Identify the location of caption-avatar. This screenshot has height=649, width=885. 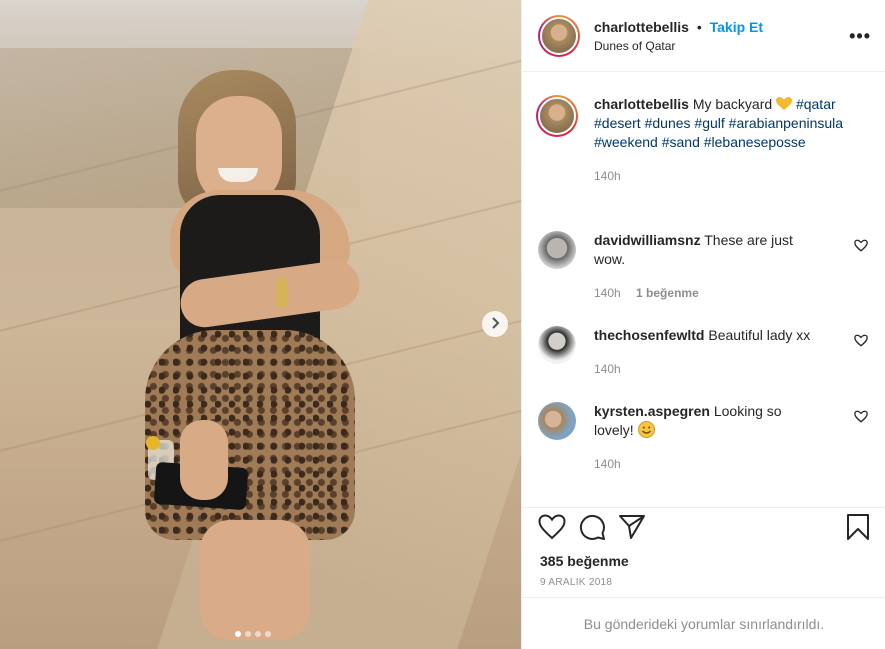
(557, 116).